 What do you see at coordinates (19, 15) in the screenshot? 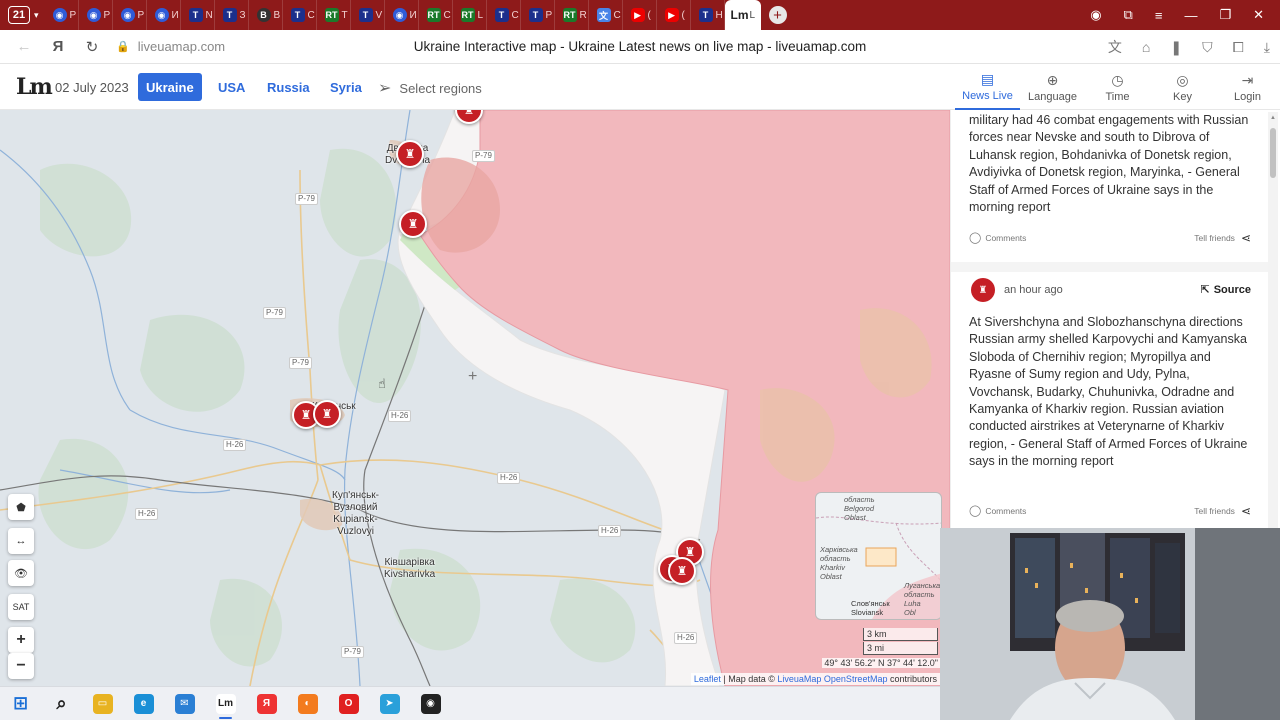
I see `tab-count-button: 21` at bounding box center [19, 15].